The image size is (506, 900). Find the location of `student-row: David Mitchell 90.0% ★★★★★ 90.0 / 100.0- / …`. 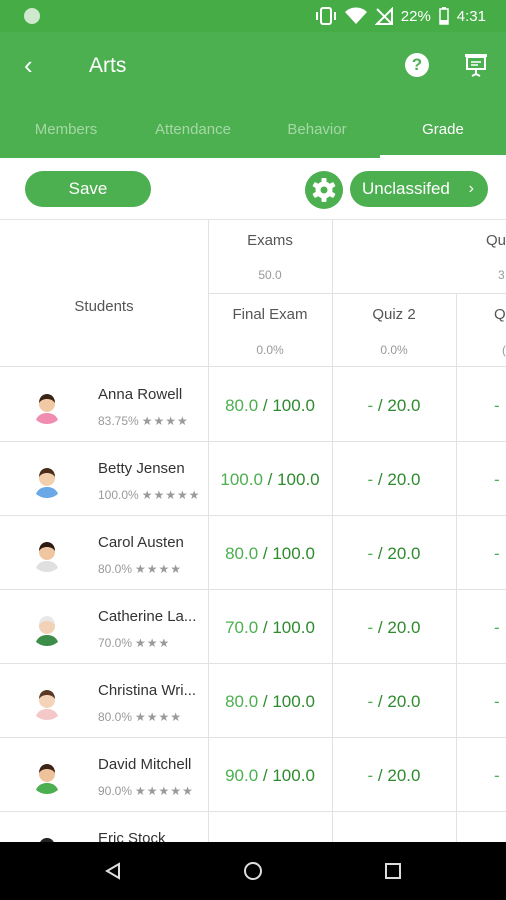

student-row: David Mitchell 90.0% ★★★★★ 90.0 / 100.0- / … is located at coordinates (253, 775).